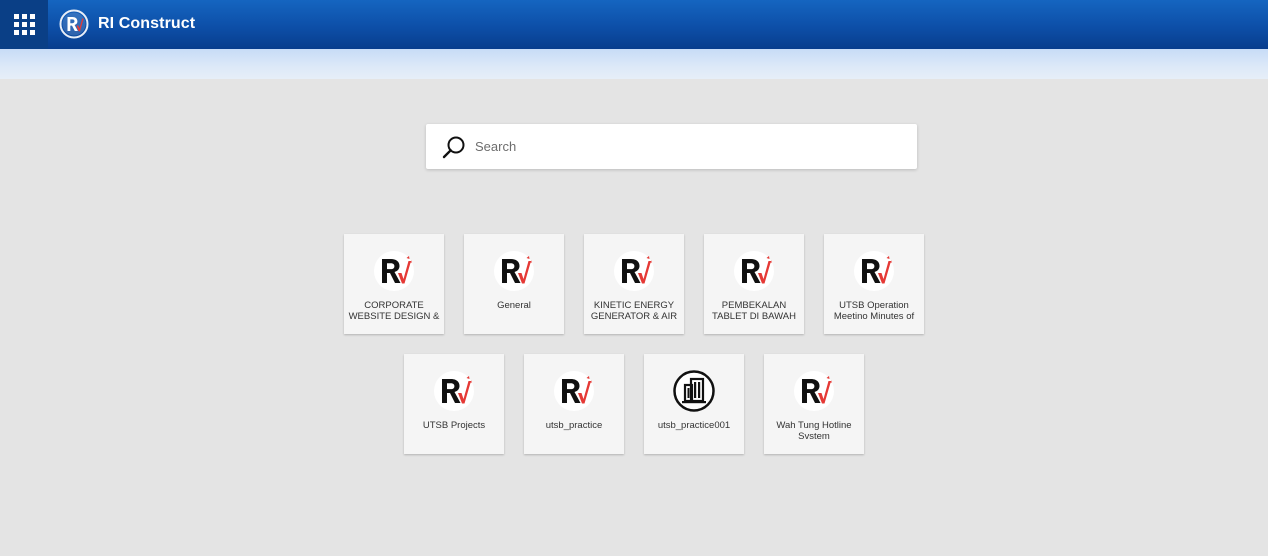  What do you see at coordinates (634, 64) in the screenshot?
I see `sub-header-band` at bounding box center [634, 64].